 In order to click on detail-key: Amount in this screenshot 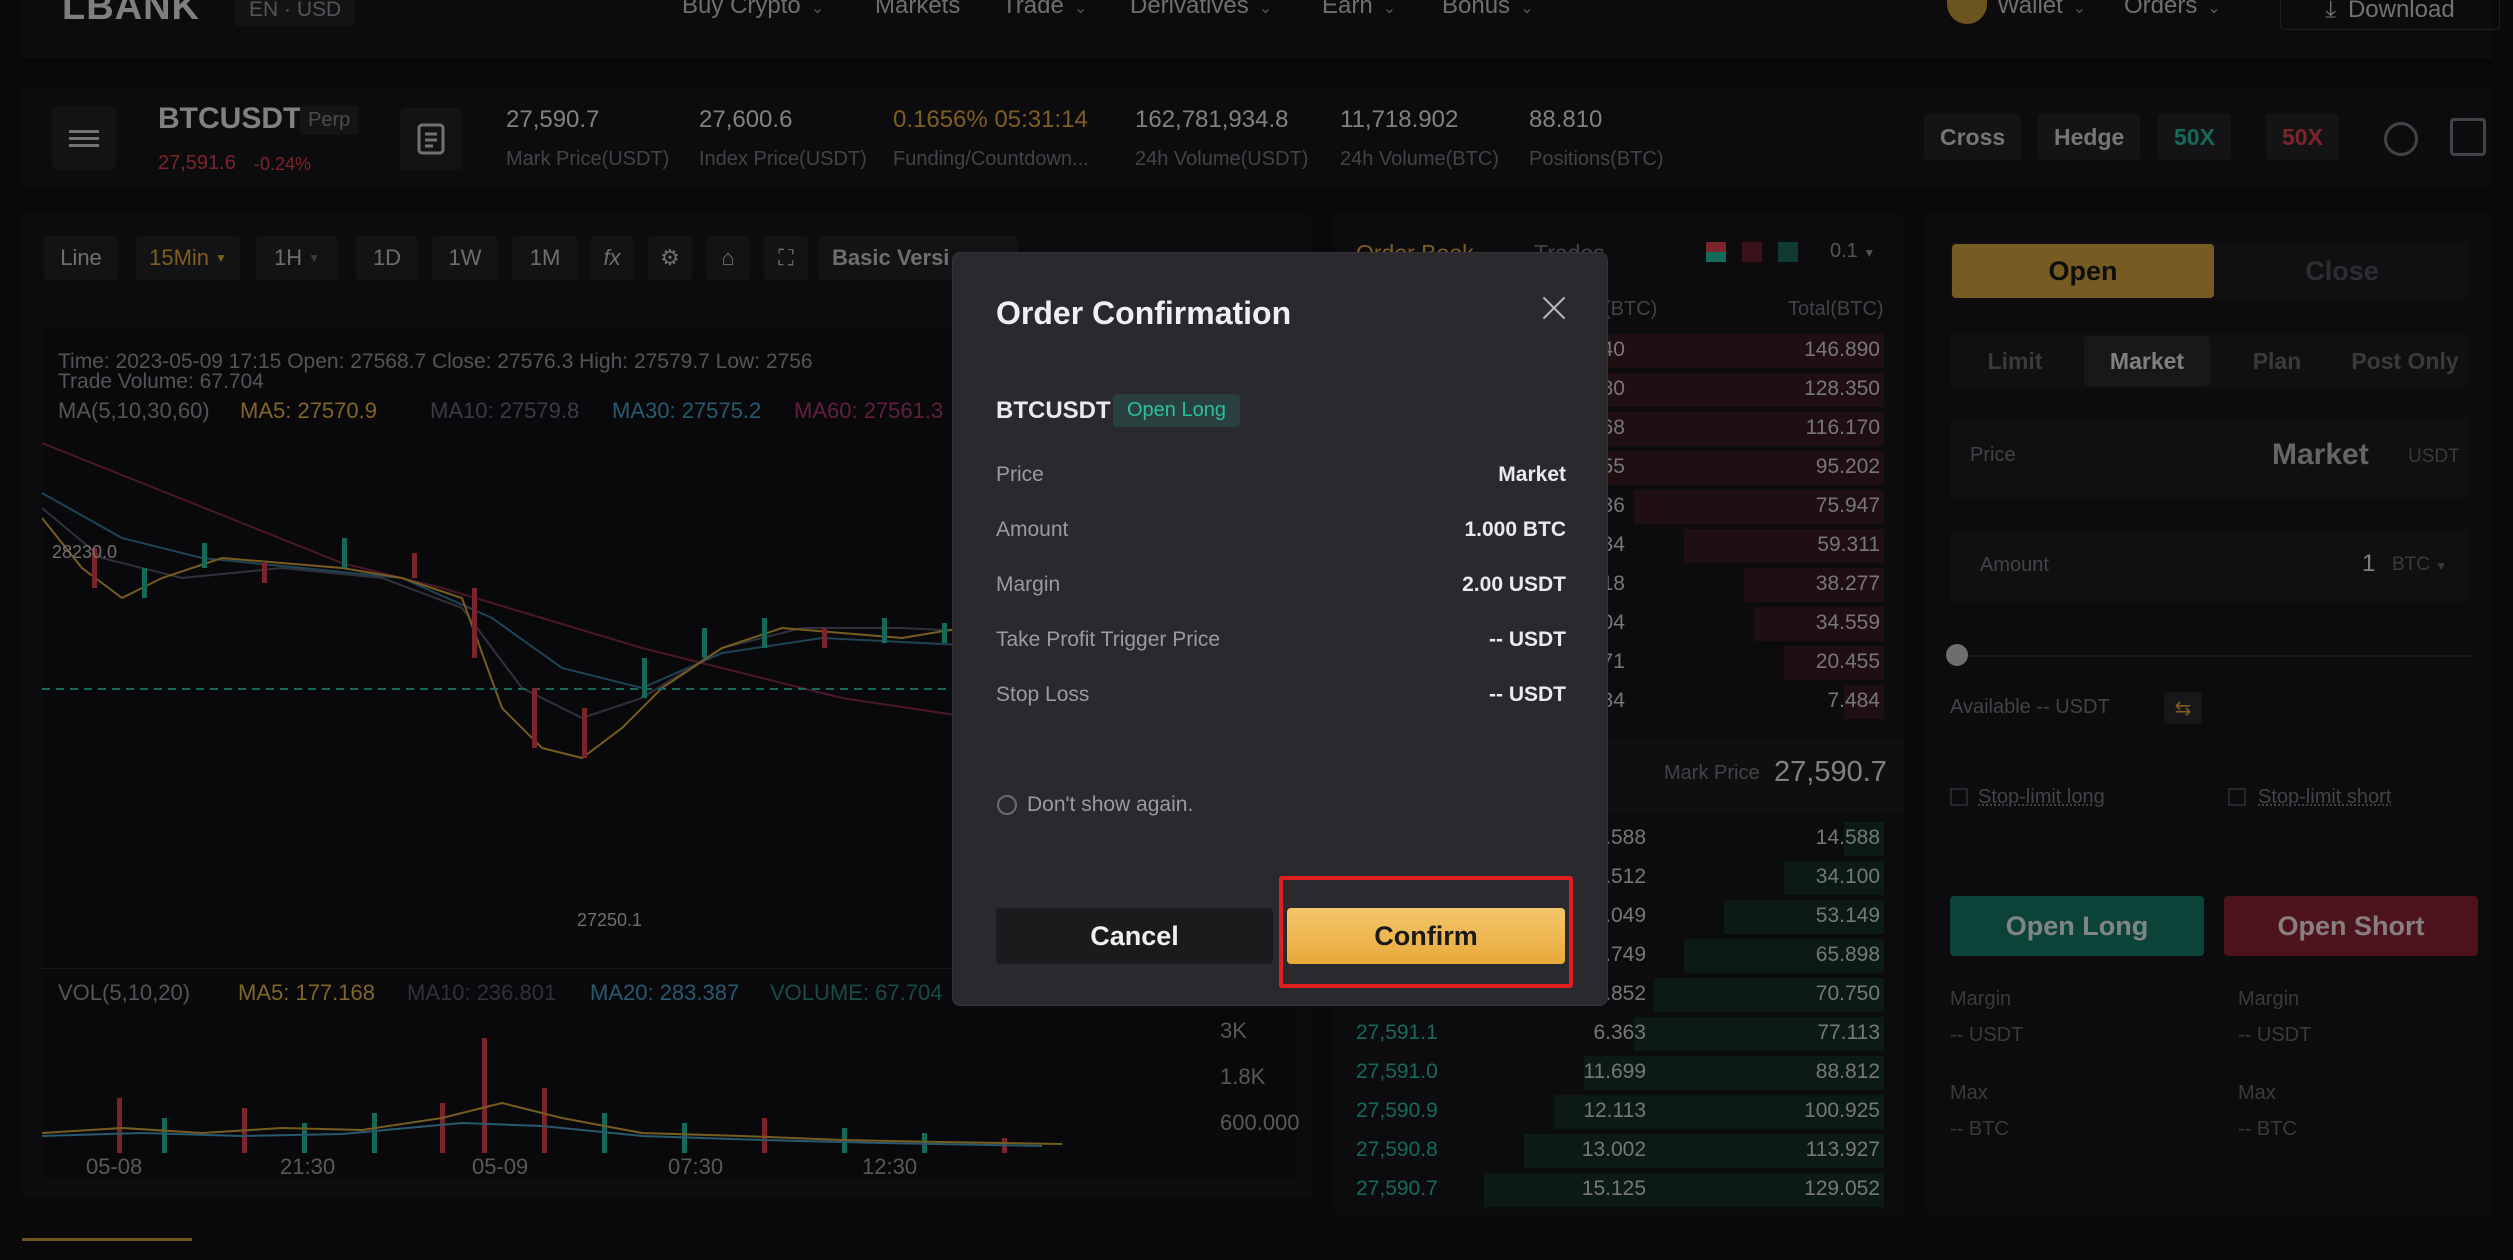, I will do `click(1032, 529)`.